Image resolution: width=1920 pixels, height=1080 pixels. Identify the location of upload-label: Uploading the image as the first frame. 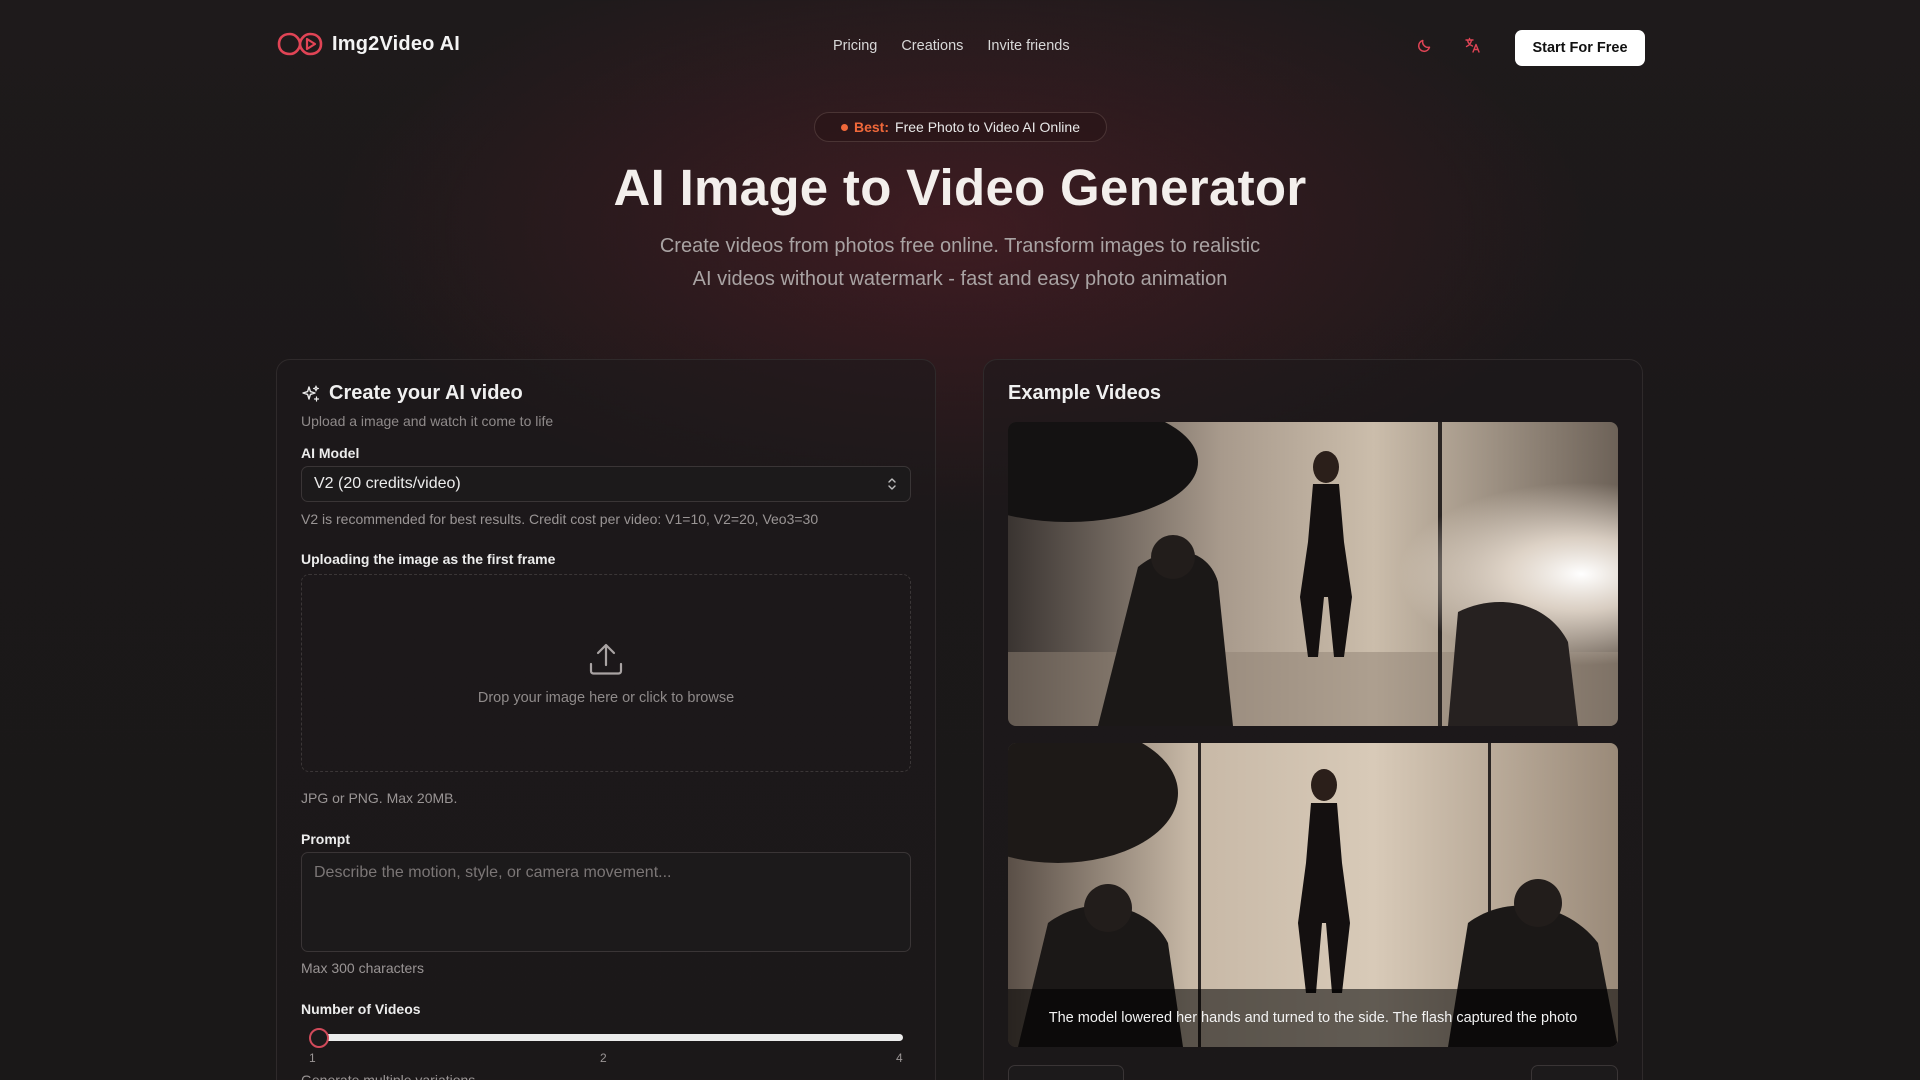
(428, 559).